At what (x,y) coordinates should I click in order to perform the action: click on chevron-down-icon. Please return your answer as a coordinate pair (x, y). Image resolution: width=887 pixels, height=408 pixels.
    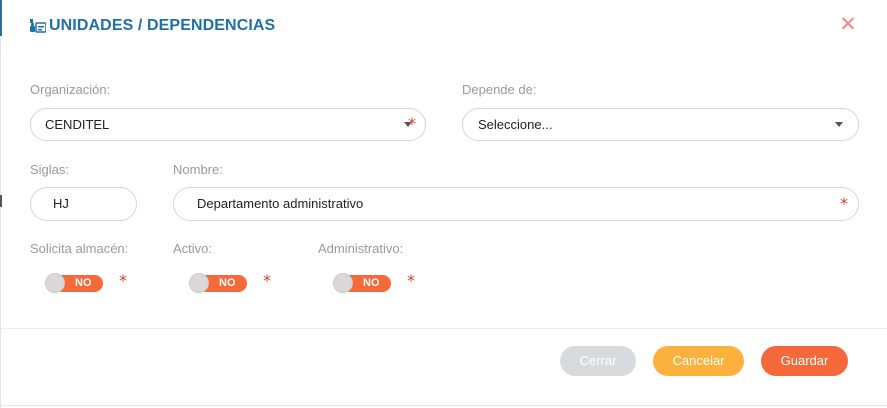
    Looking at the image, I should click on (839, 124).